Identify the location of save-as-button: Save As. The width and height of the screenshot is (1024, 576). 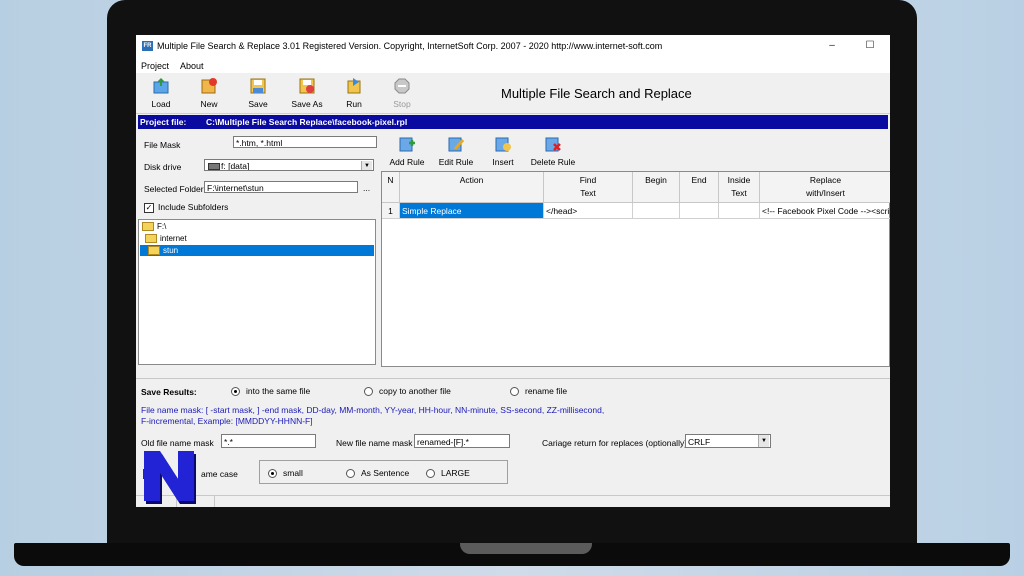
(307, 93).